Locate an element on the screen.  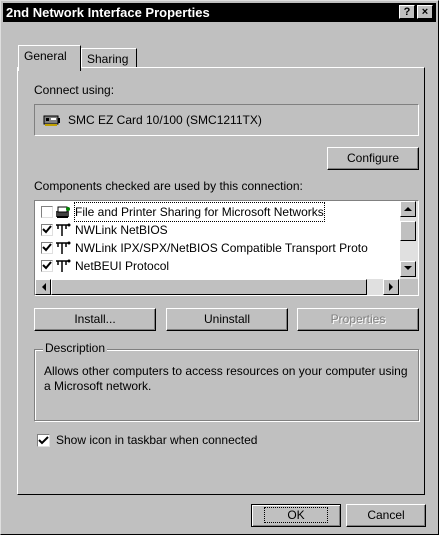
scroll-left-button is located at coordinates (43, 287).